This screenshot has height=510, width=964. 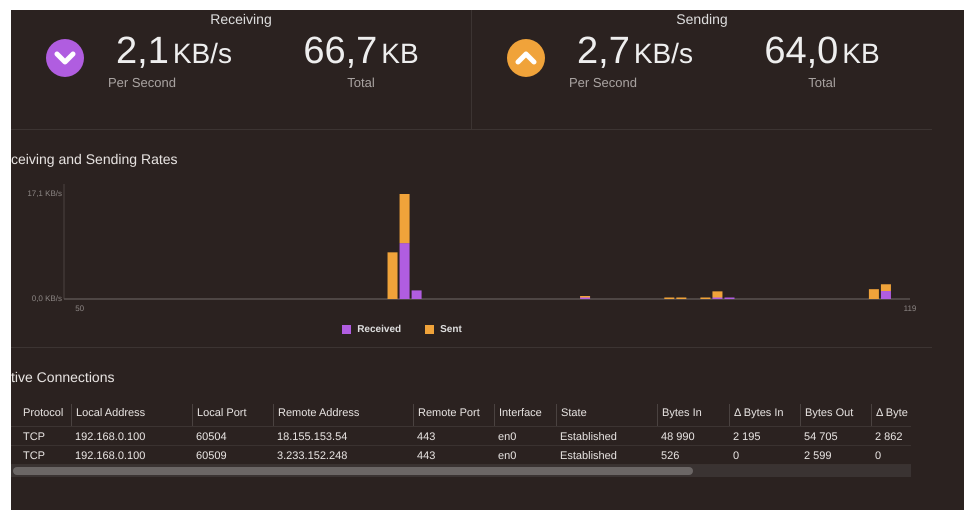 What do you see at coordinates (95, 160) in the screenshot?
I see `section-title: ceiving and Sending Rates` at bounding box center [95, 160].